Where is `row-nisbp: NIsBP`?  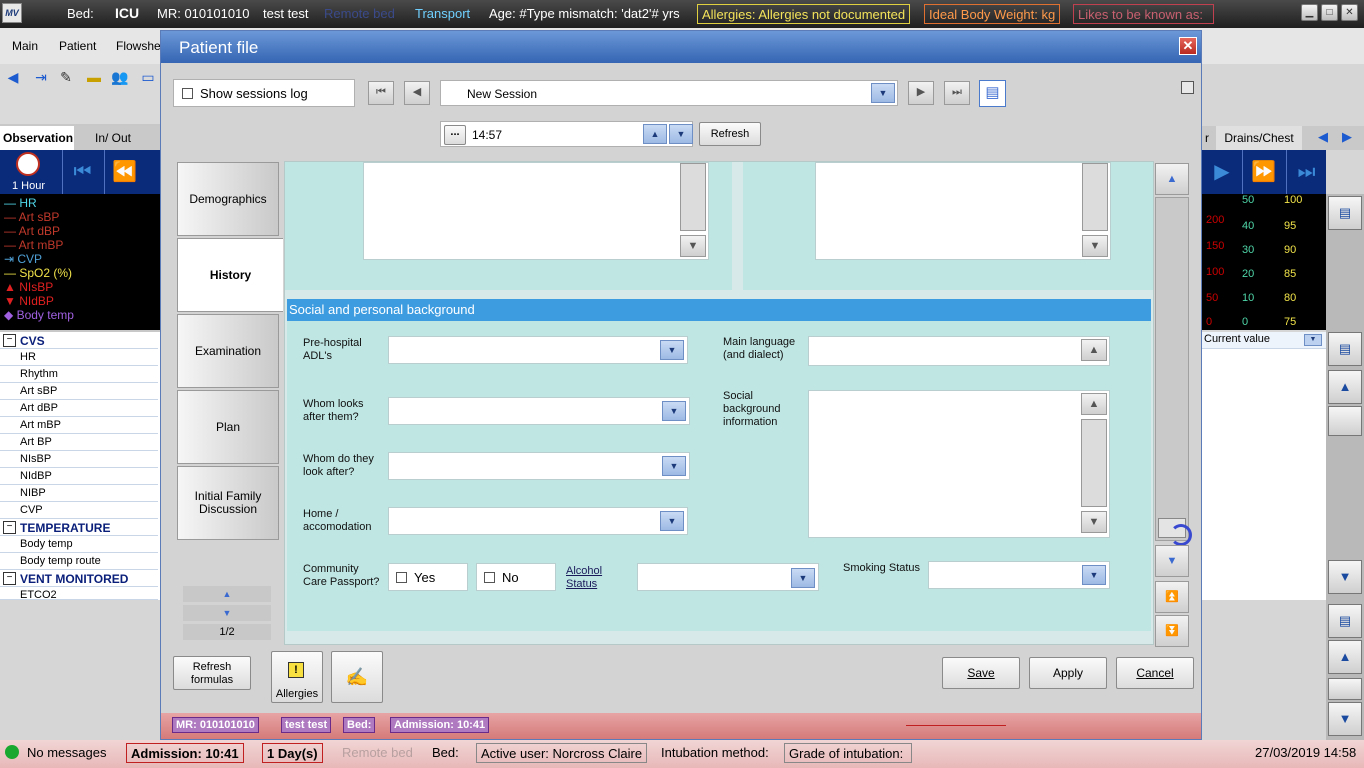
row-nisbp: NIsBP is located at coordinates (79, 459).